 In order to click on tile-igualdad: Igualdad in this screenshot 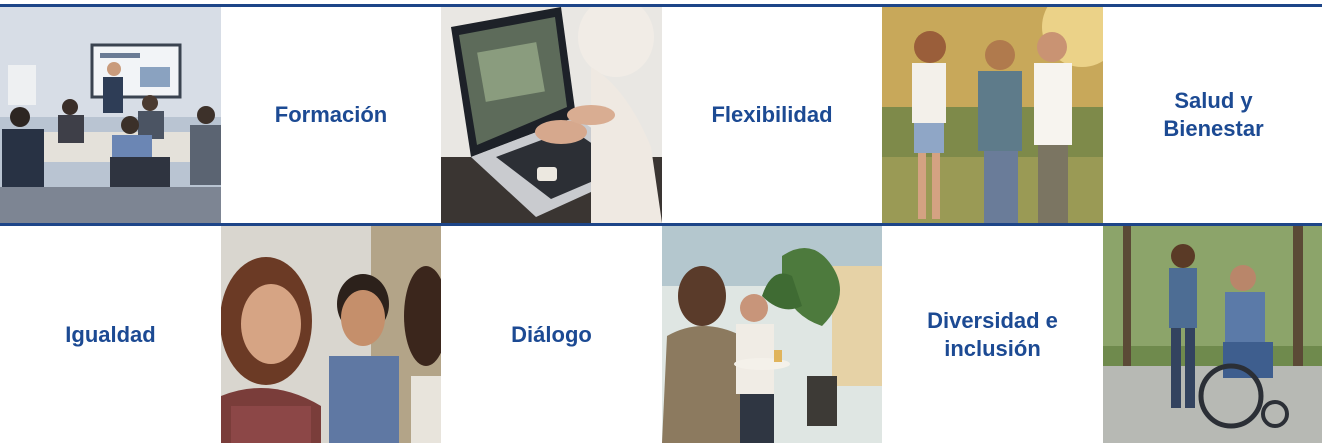, I will do `click(110, 334)`.